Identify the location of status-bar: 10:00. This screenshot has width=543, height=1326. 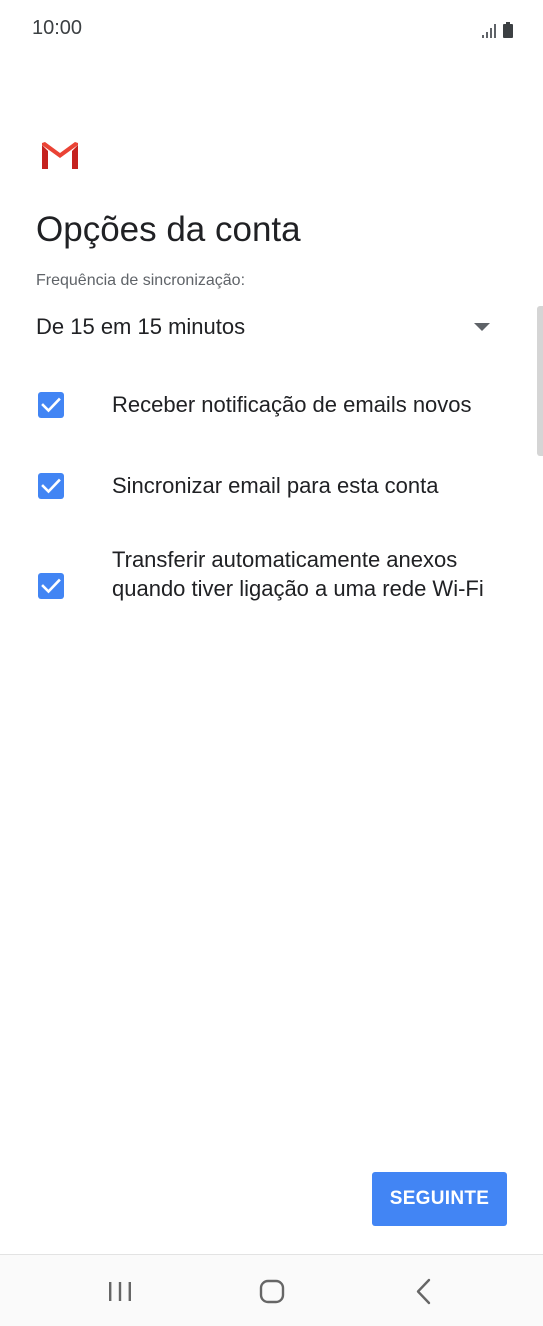
(271, 29).